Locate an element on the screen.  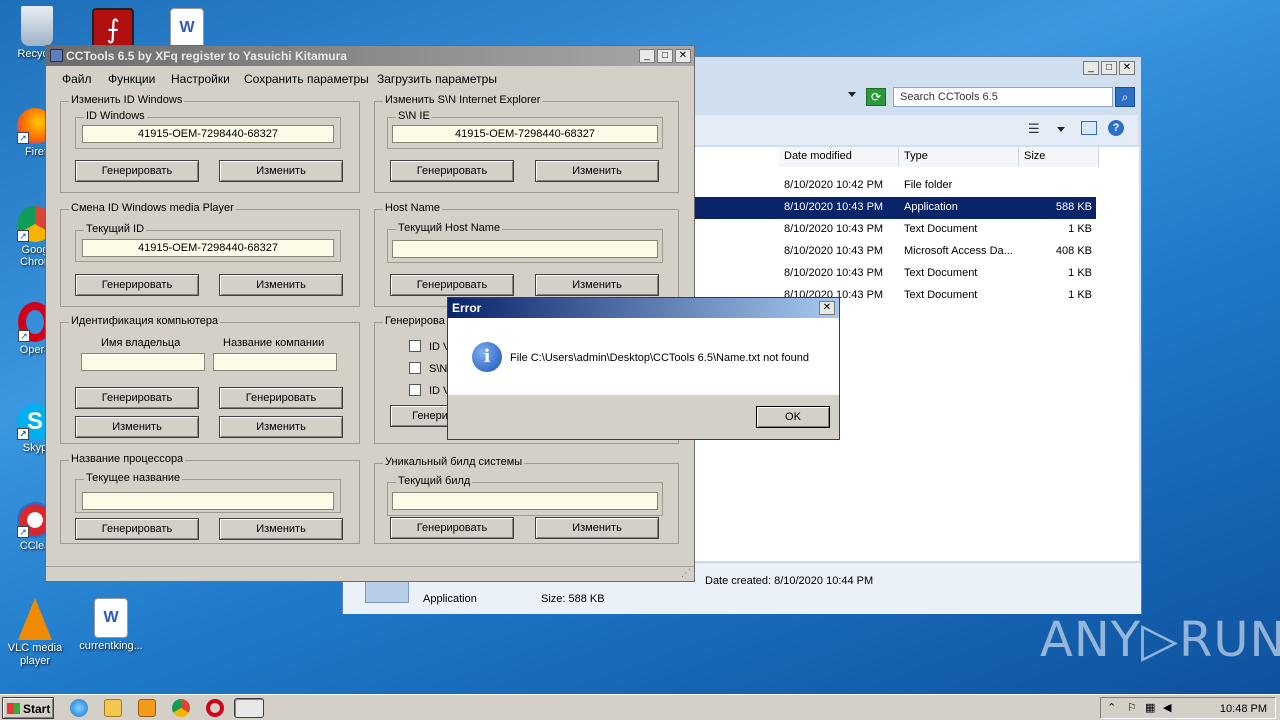
tray-expand-icon: ⌃ is located at coordinates (1111, 707).